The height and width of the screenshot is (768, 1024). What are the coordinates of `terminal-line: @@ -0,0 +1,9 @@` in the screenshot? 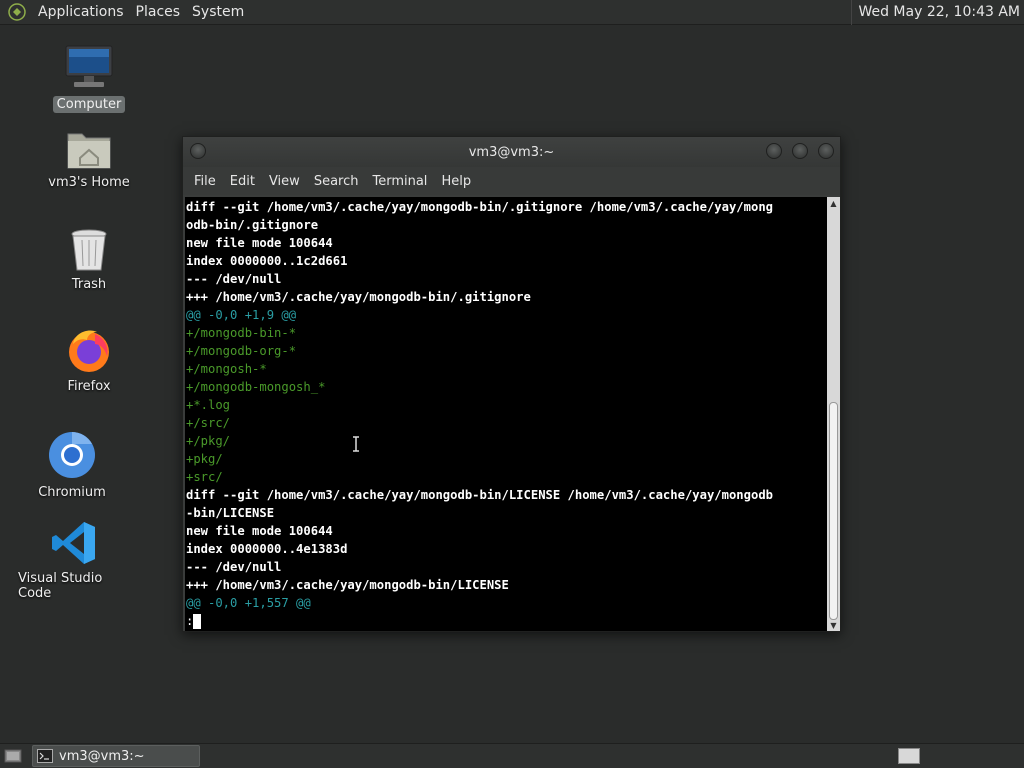 It's located at (241, 315).